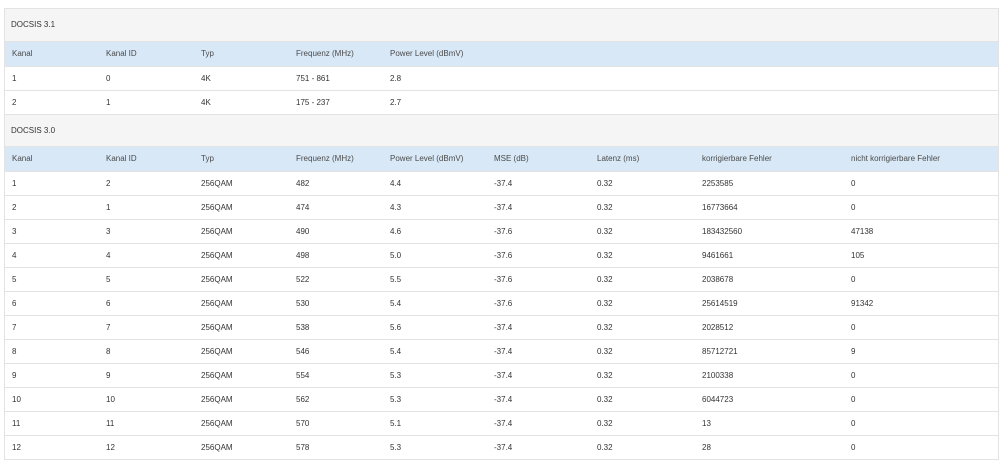 This screenshot has height=460, width=999. What do you see at coordinates (718, 399) in the screenshot?
I see `table-cell: 6044723` at bounding box center [718, 399].